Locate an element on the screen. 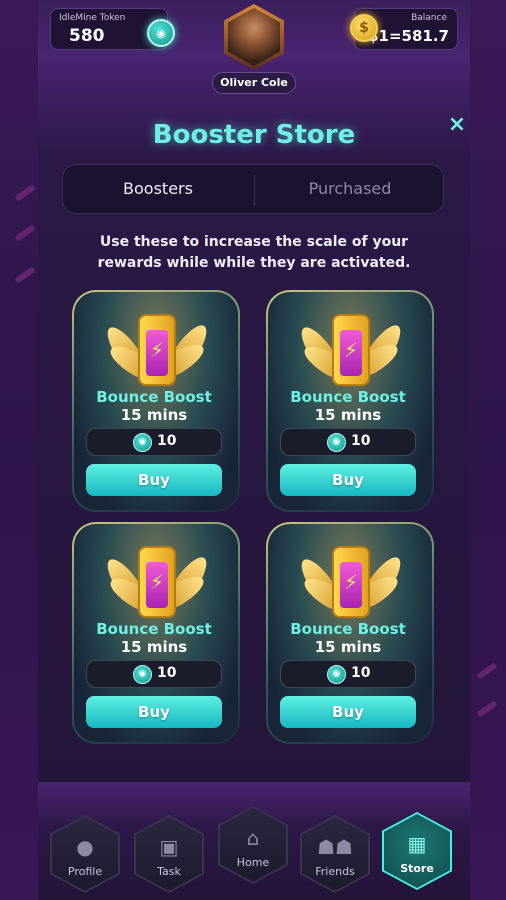  clipboard-icon: ▣ is located at coordinates (169, 847).